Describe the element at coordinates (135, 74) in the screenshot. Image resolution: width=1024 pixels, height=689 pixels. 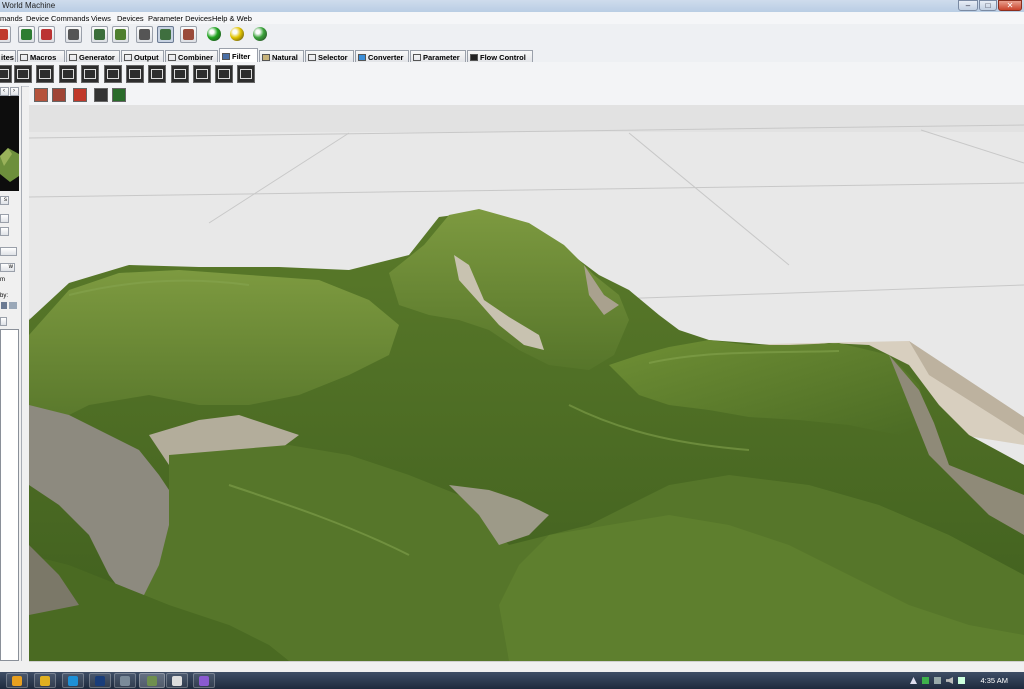
I see `displace-filter-button` at that location.